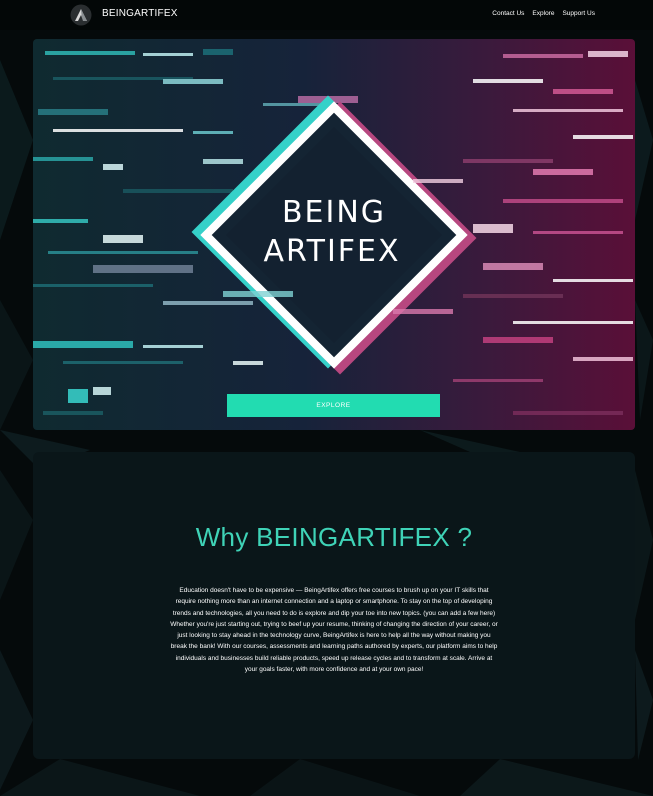  What do you see at coordinates (334, 537) in the screenshot?
I see `why-title: Why BEINGARTIFEX ?` at bounding box center [334, 537].